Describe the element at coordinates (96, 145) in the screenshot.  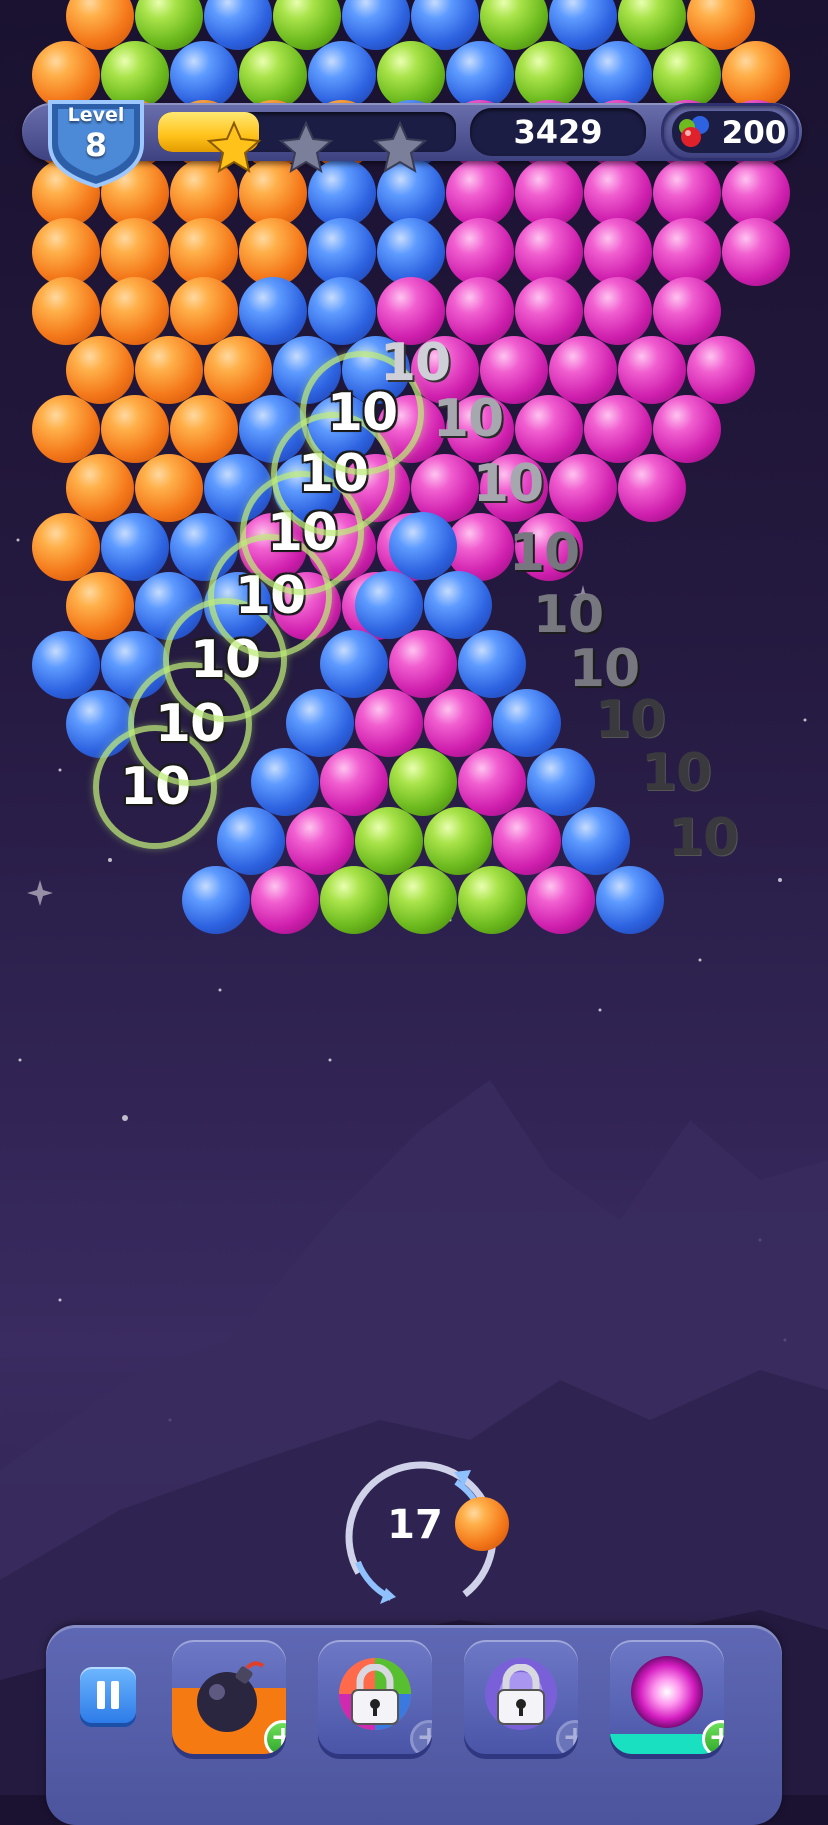
I see `level-number: 8` at that location.